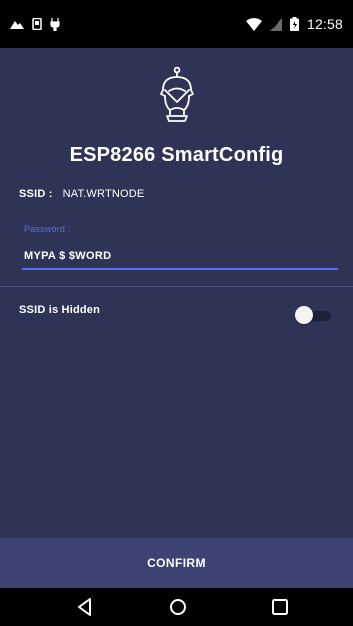  I want to click on navigation-bar, so click(176, 607).